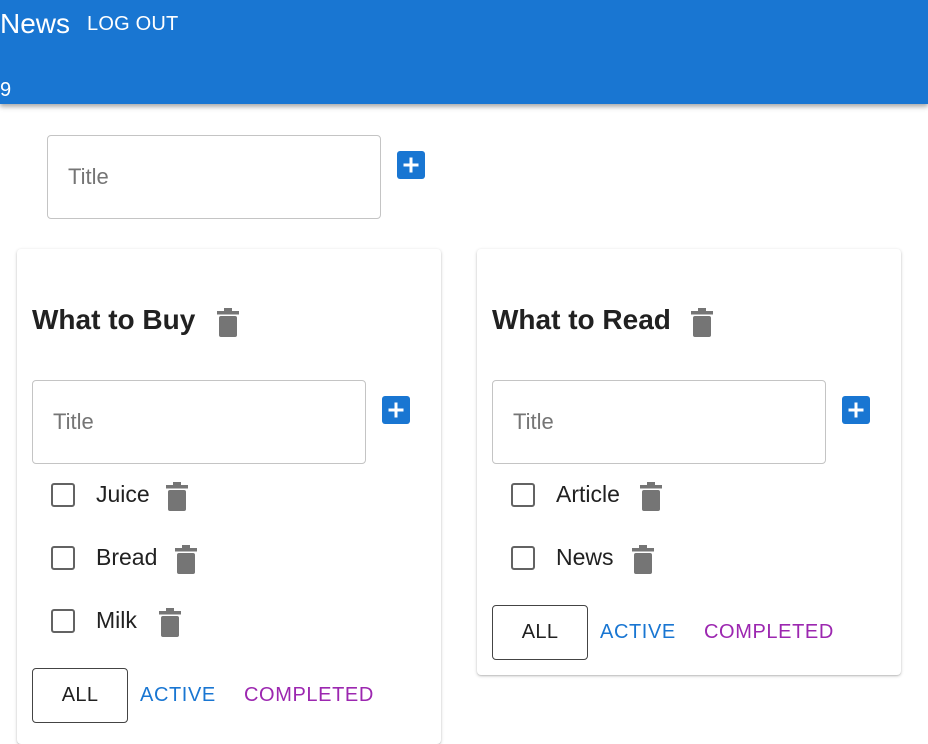 The width and height of the screenshot is (928, 744). I want to click on app-title: News, so click(35, 23).